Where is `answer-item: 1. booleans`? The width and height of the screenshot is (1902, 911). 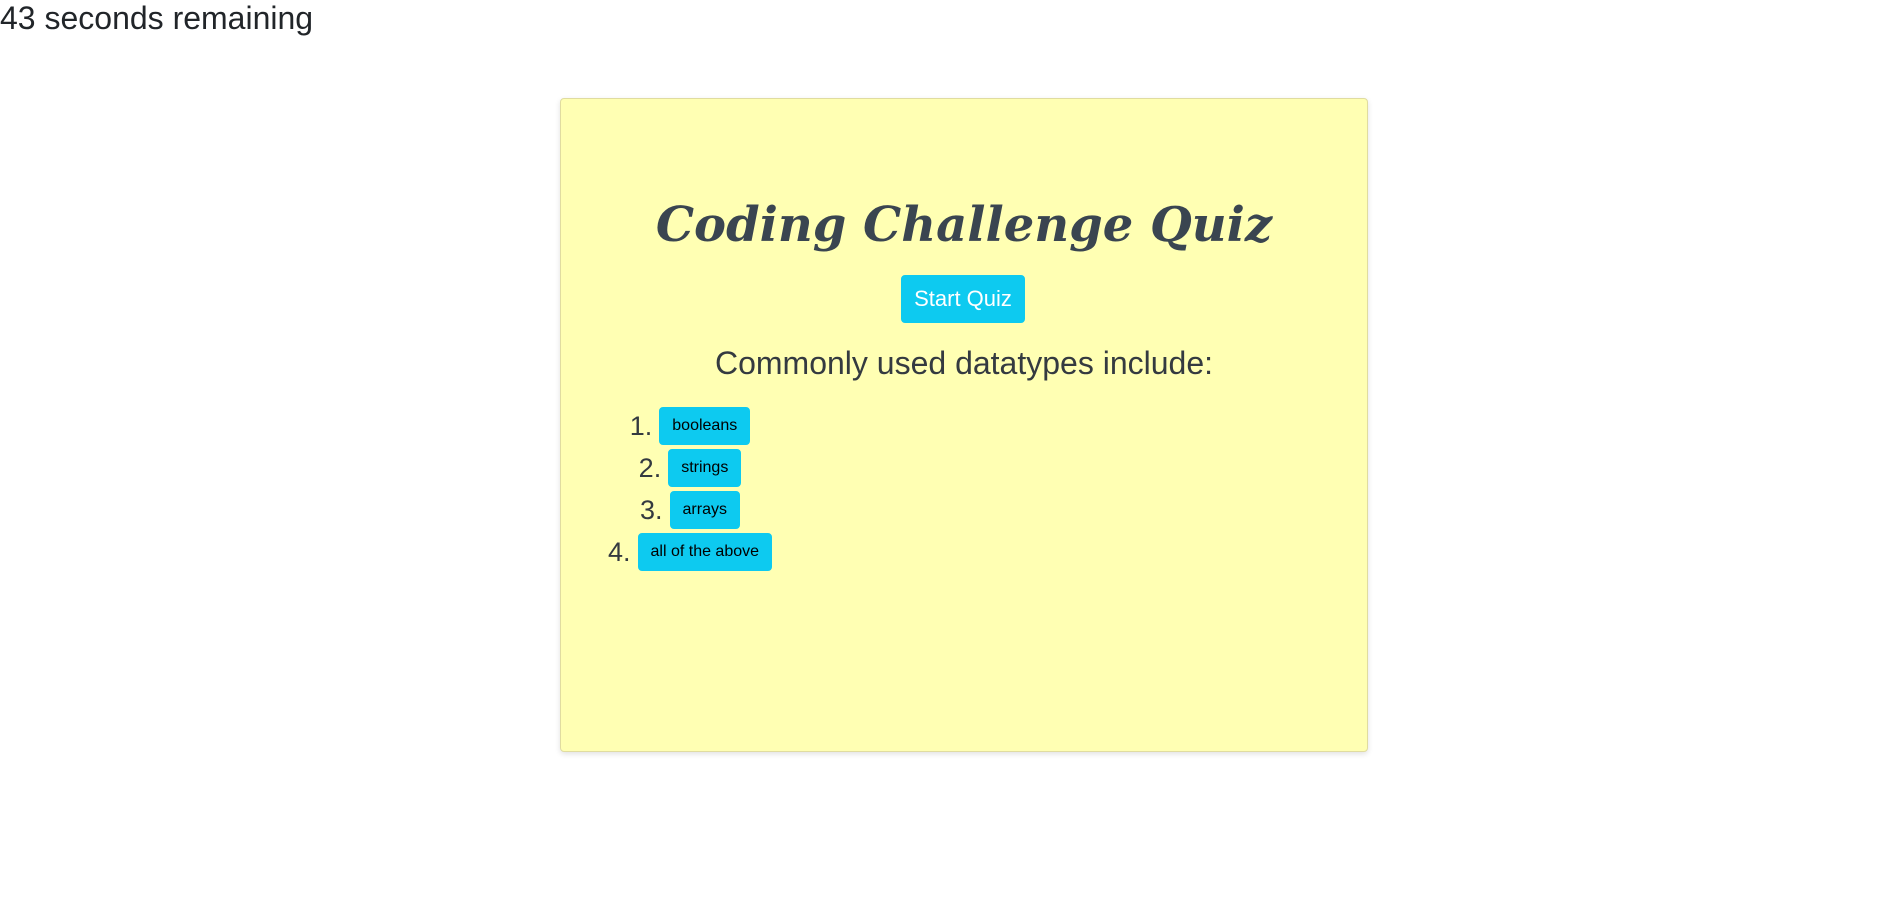 answer-item: 1. booleans is located at coordinates (670, 426).